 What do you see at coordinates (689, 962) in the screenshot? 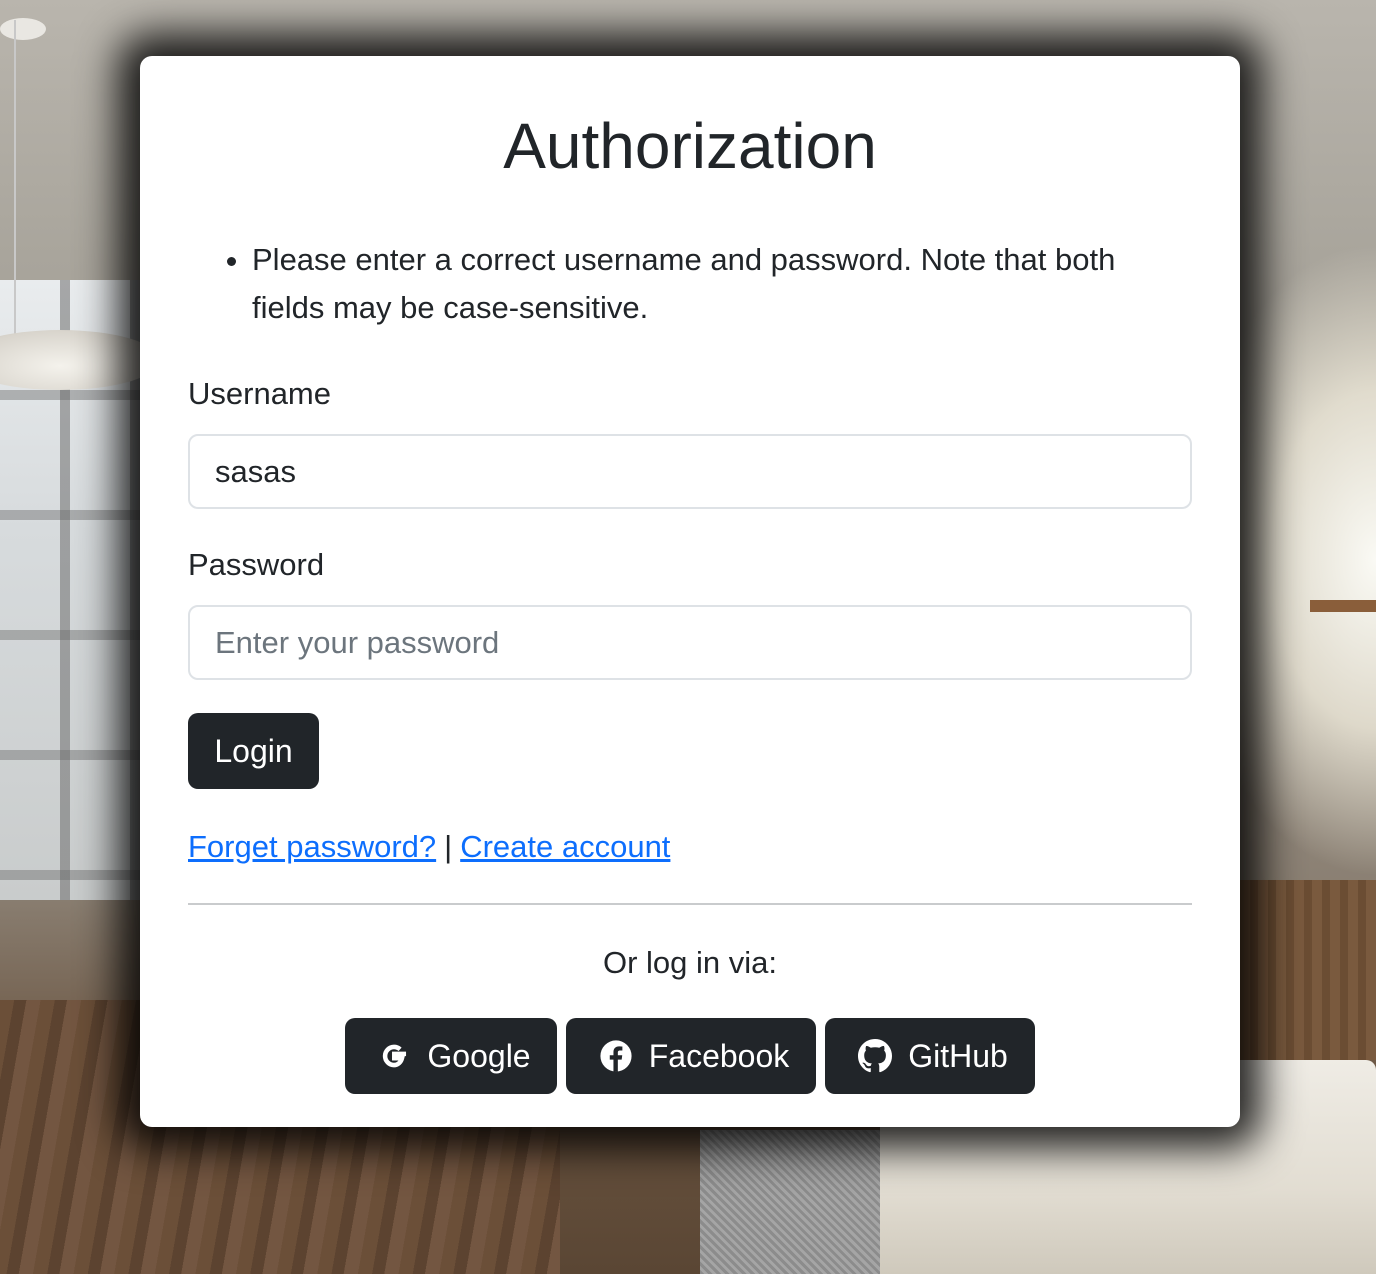
I see `social-login-heading: Or log in via:` at bounding box center [689, 962].